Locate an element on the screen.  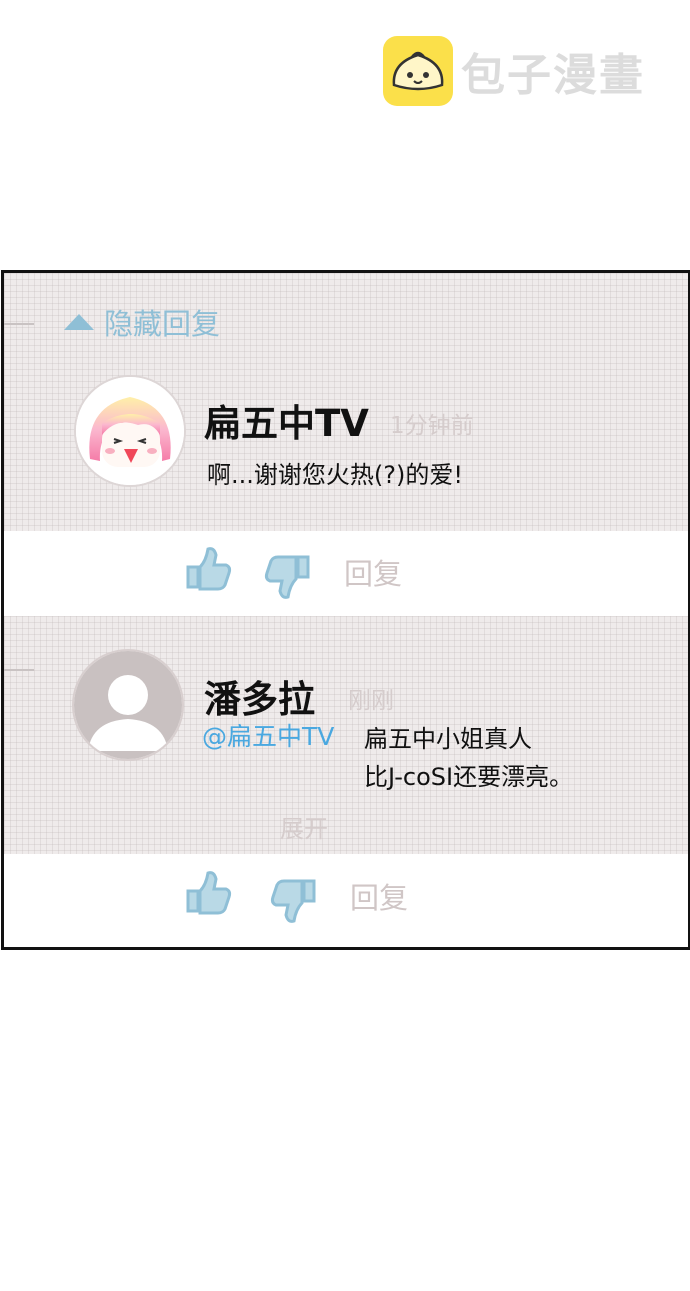
comment-text: 比J-coSI还要漂亮。 is located at coordinates (469, 777).